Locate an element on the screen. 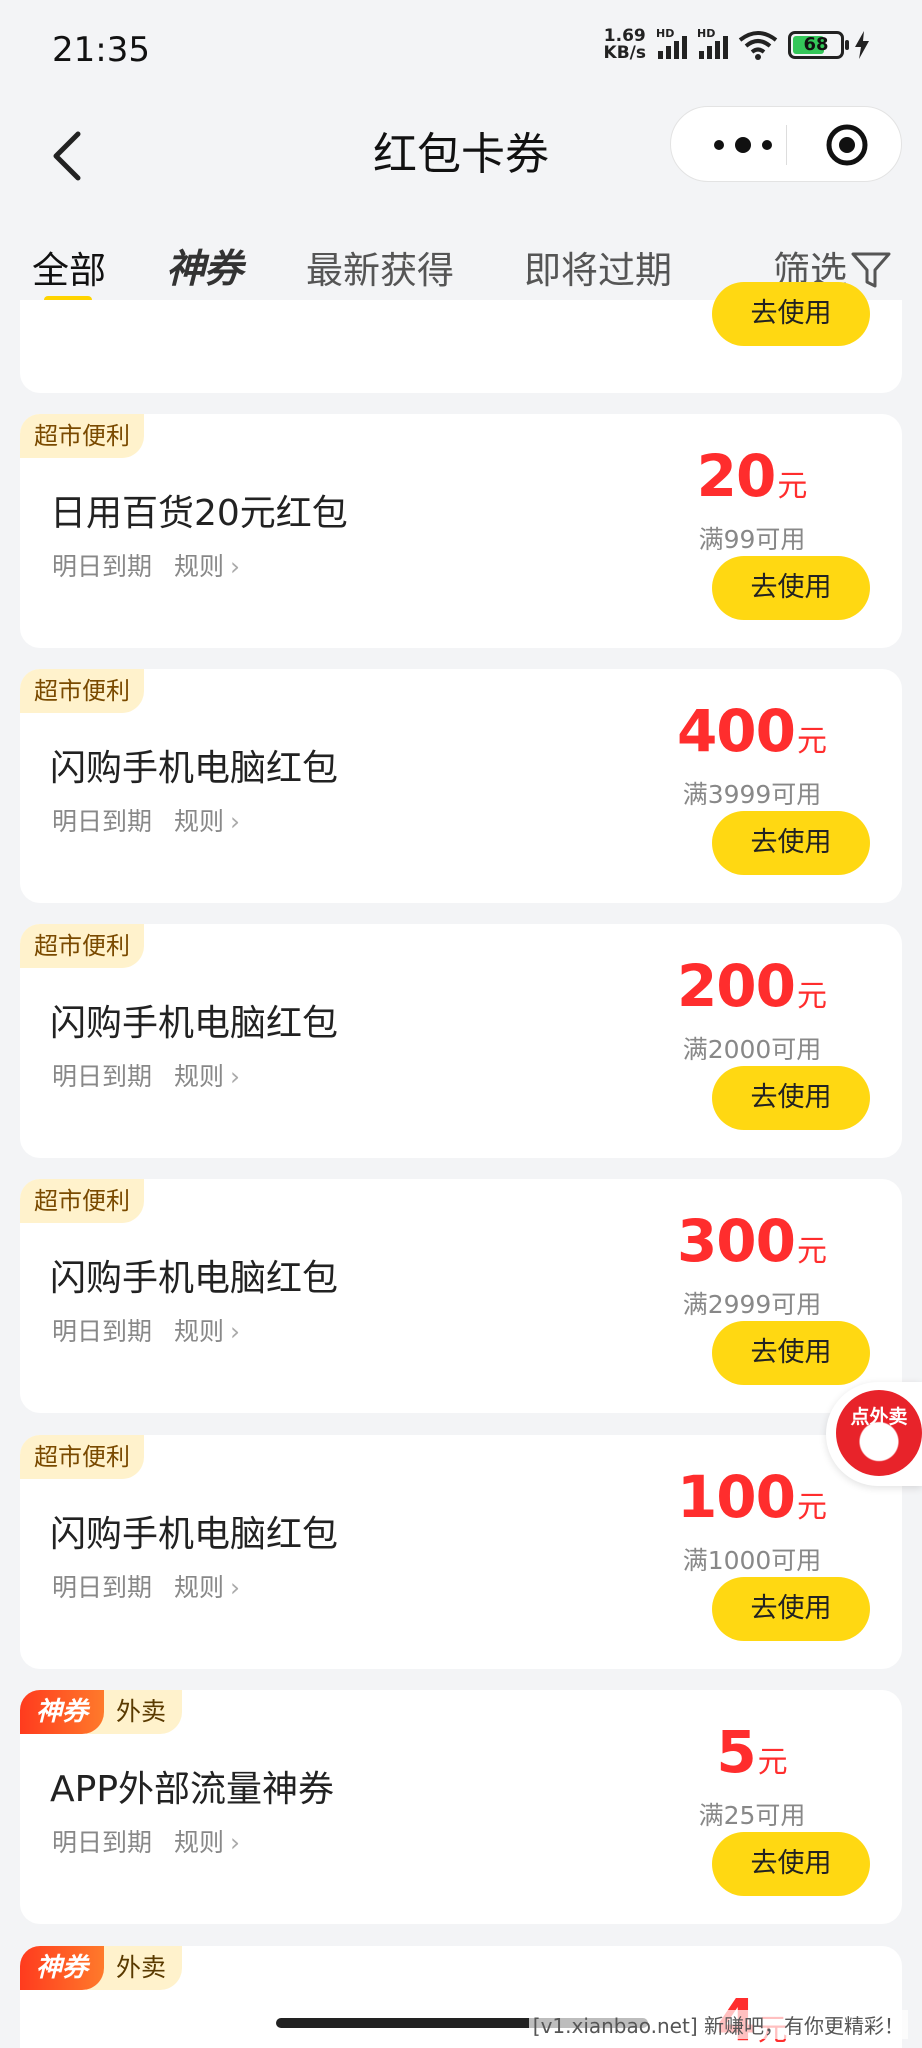 This screenshot has width=922, height=2048. charging-icon is located at coordinates (862, 45).